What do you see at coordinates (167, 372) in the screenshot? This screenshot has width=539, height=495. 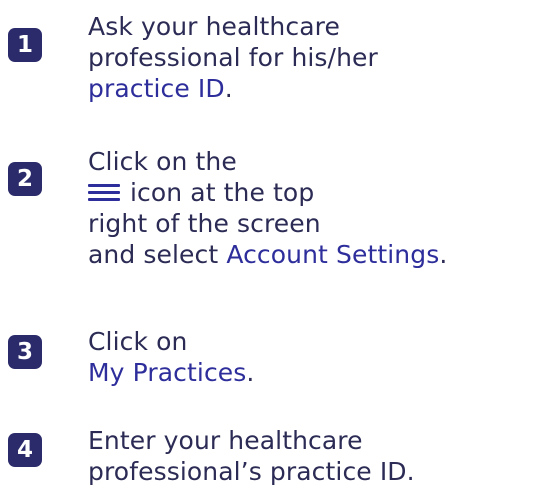 I see `my-practices-highlight: My Practices` at bounding box center [167, 372].